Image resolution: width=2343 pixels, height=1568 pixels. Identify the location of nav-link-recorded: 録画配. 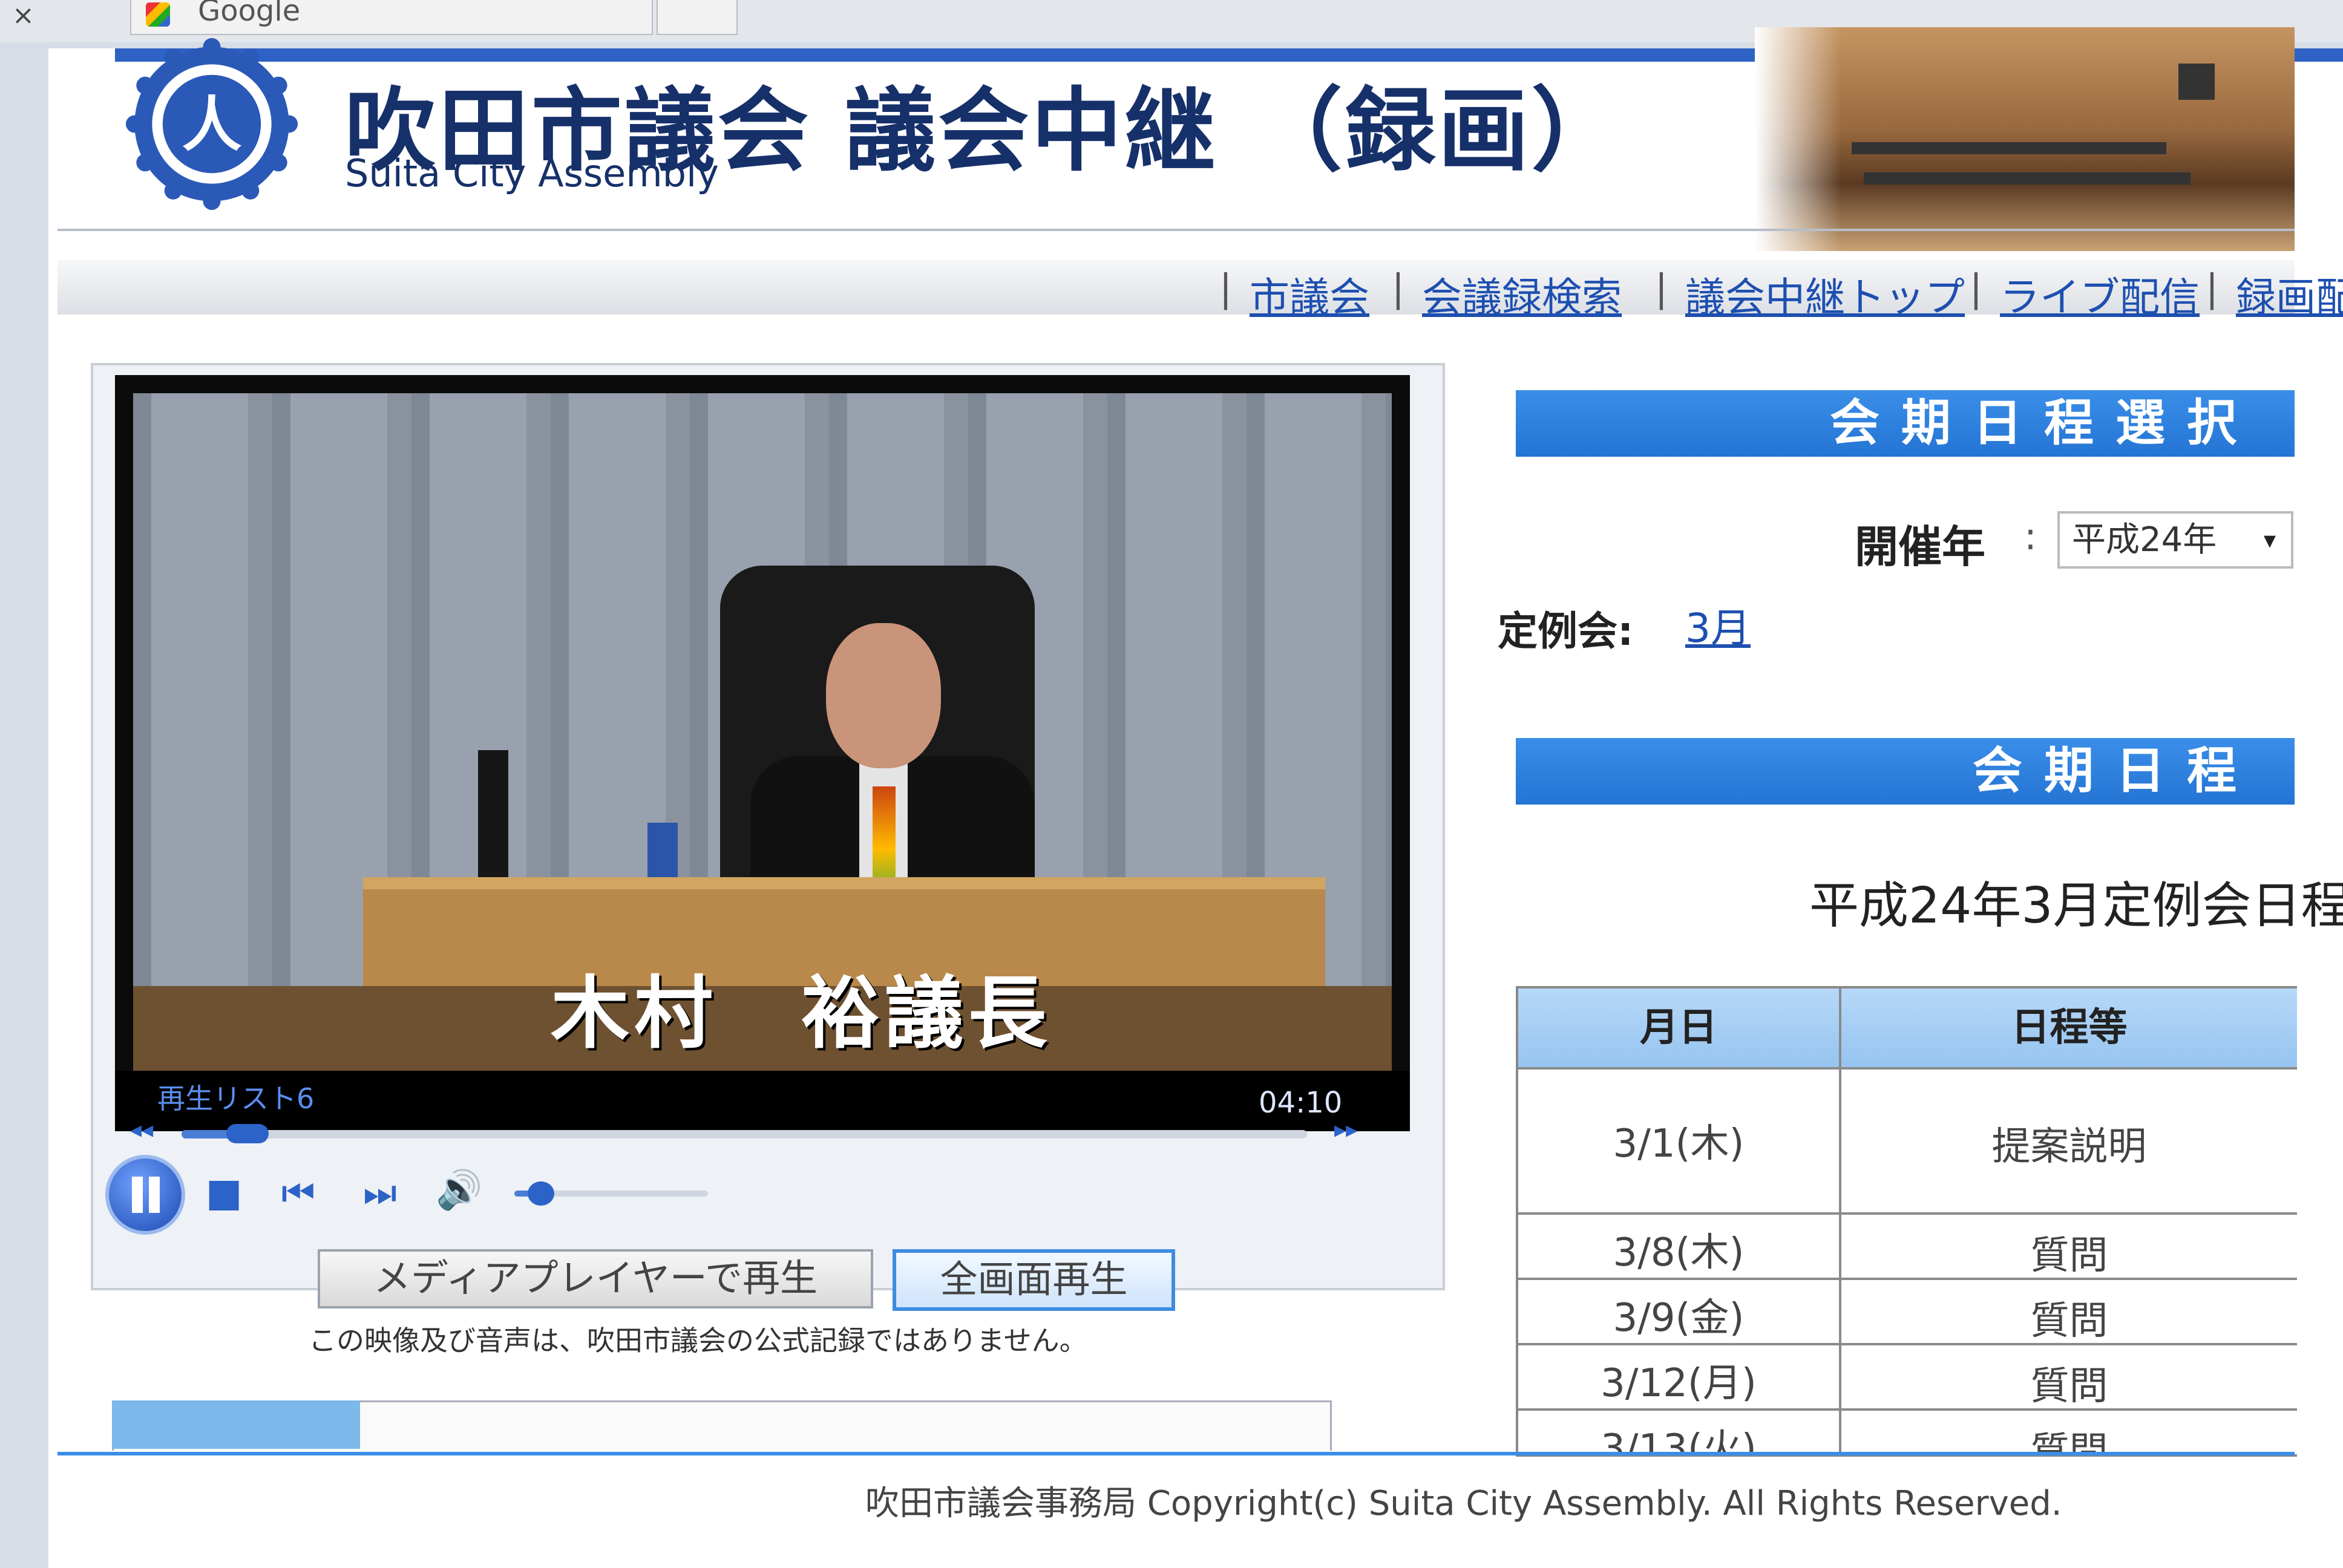
(2289, 294).